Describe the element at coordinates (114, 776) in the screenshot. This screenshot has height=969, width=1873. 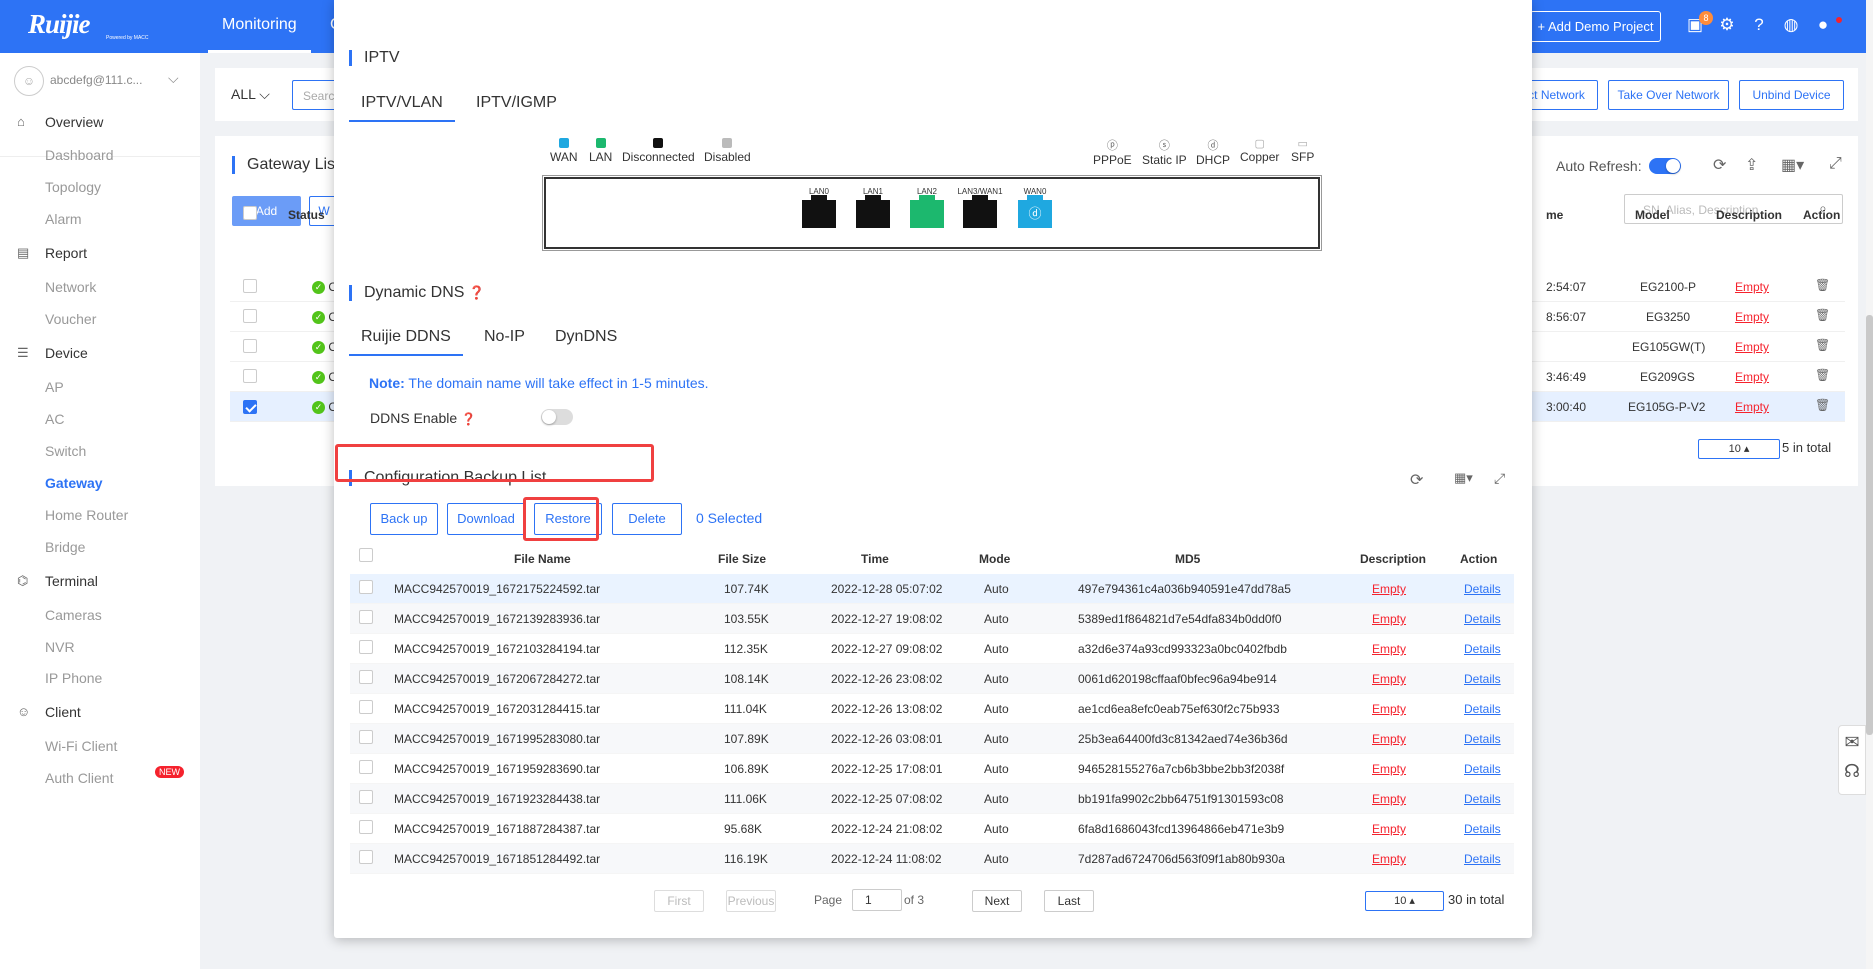
I see `sidebar-item-auth-client: Auth Client NEW` at that location.